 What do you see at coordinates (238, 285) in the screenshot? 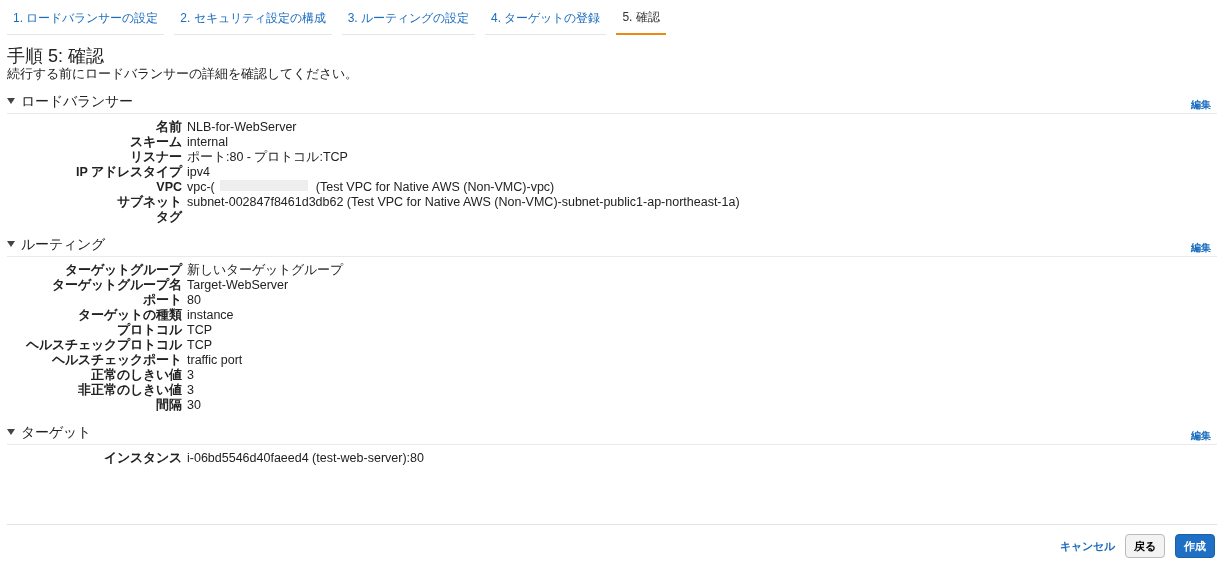
I see `field-value: Target-WebServer` at bounding box center [238, 285].